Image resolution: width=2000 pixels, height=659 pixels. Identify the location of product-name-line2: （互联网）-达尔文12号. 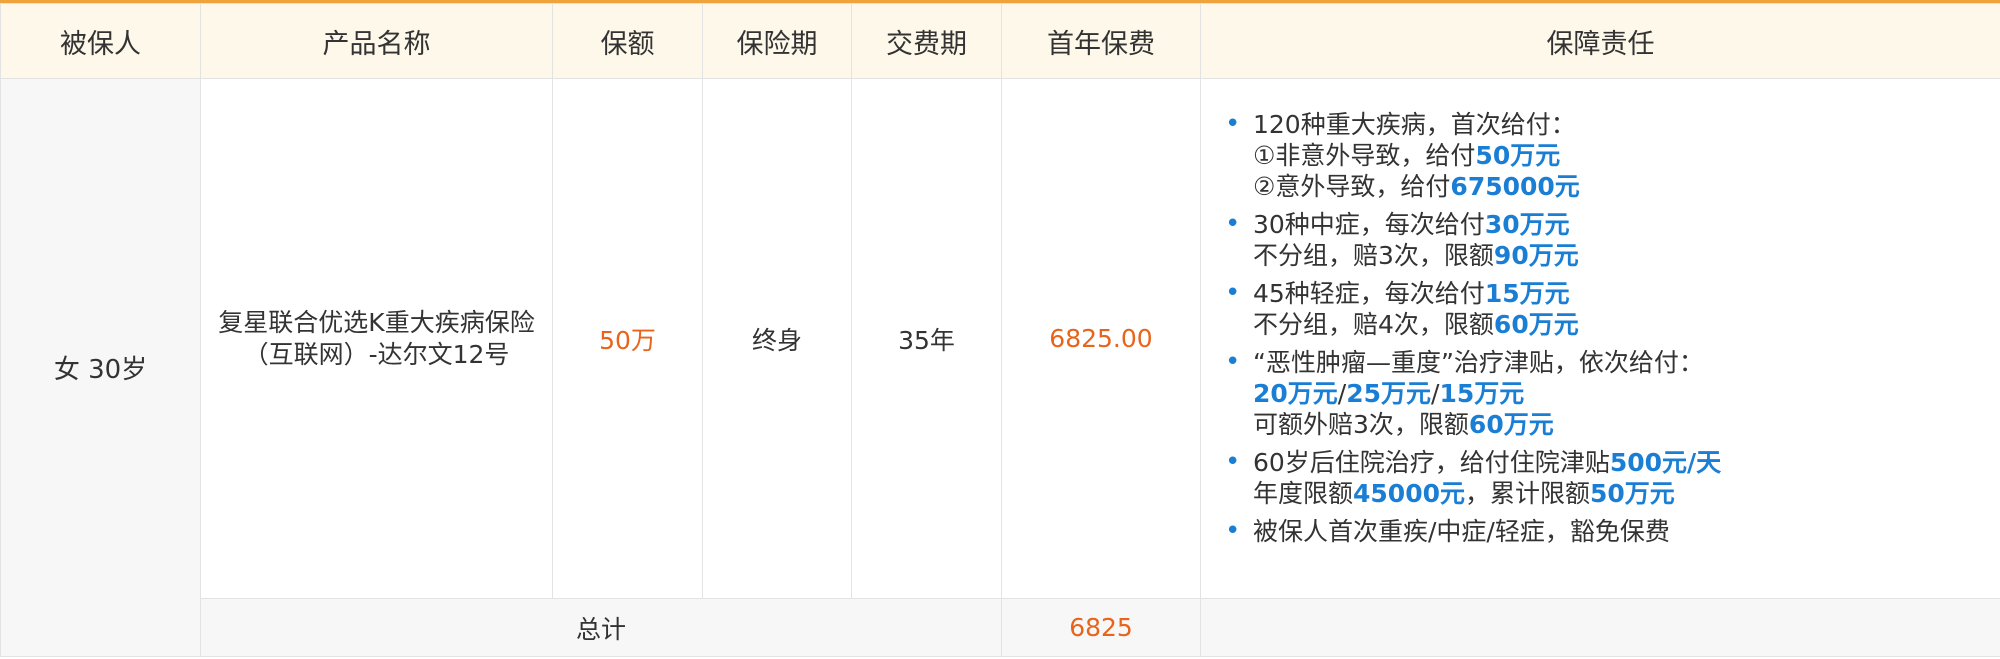
(376, 354).